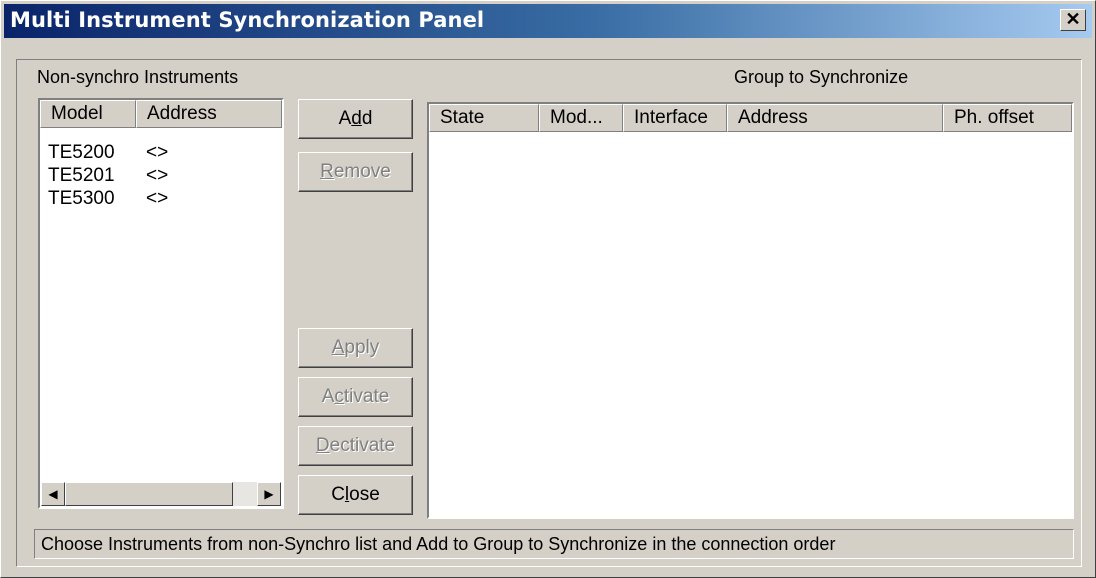 The width and height of the screenshot is (1096, 578). Describe the element at coordinates (88, 114) in the screenshot. I see `column-header-model: Model` at that location.